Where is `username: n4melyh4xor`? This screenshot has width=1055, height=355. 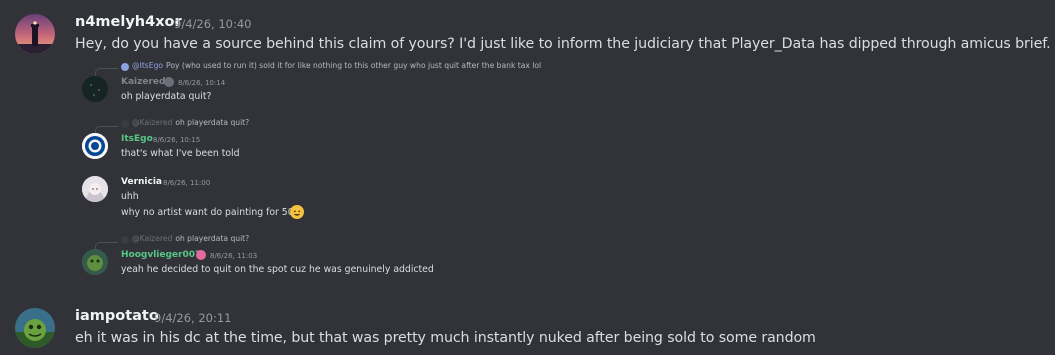
username: n4melyh4xor is located at coordinates (128, 22).